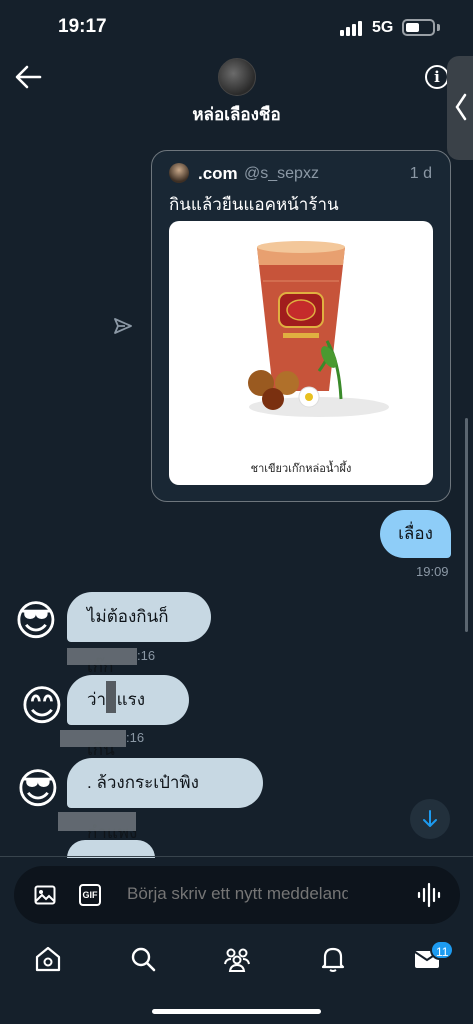 The image size is (473, 1024). I want to click on sender-avatar-smile-emoji: 😊, so click(42, 706).